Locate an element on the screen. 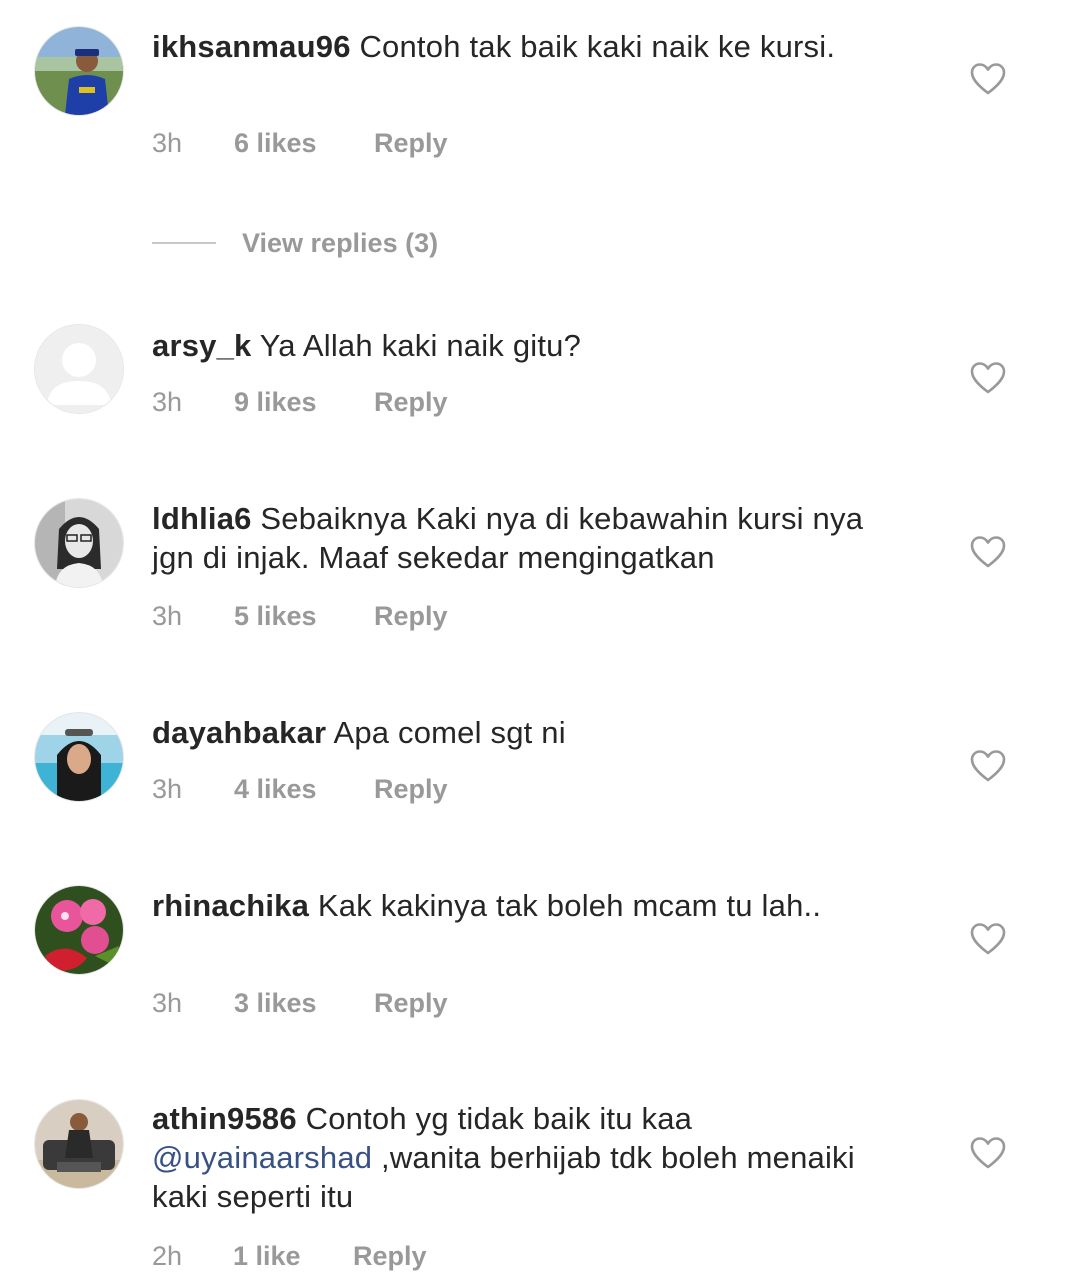 This screenshot has height=1288, width=1068. comment-body: Ya Allah kaki naik gitu? is located at coordinates (420, 345).